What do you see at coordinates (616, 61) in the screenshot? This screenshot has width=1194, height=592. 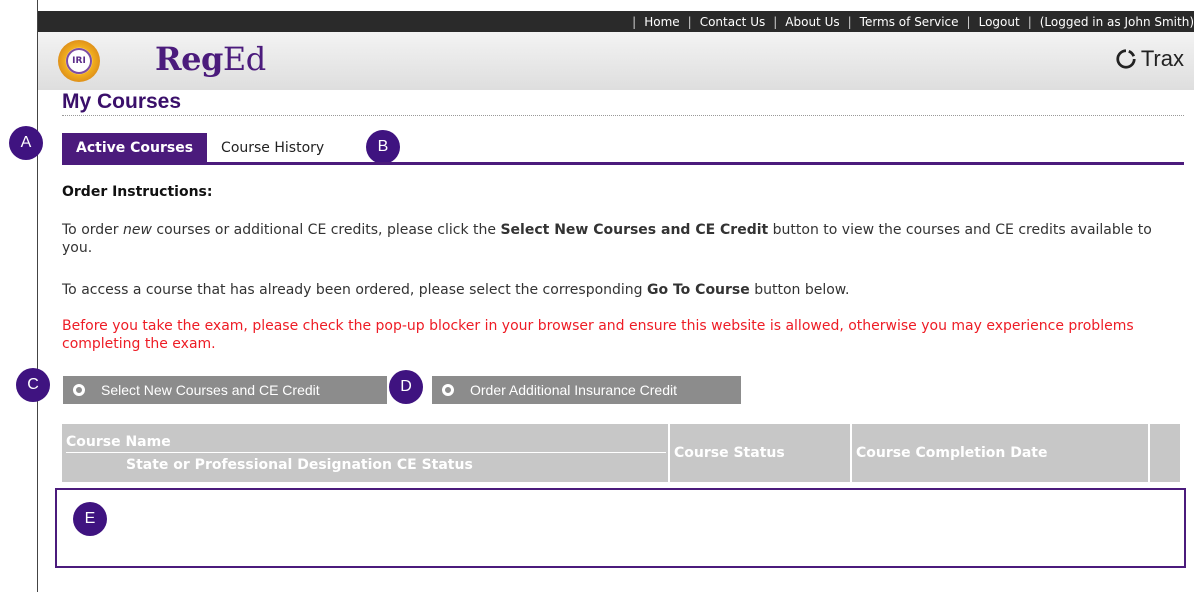 I see `site-header: IRI RegEd Trax` at bounding box center [616, 61].